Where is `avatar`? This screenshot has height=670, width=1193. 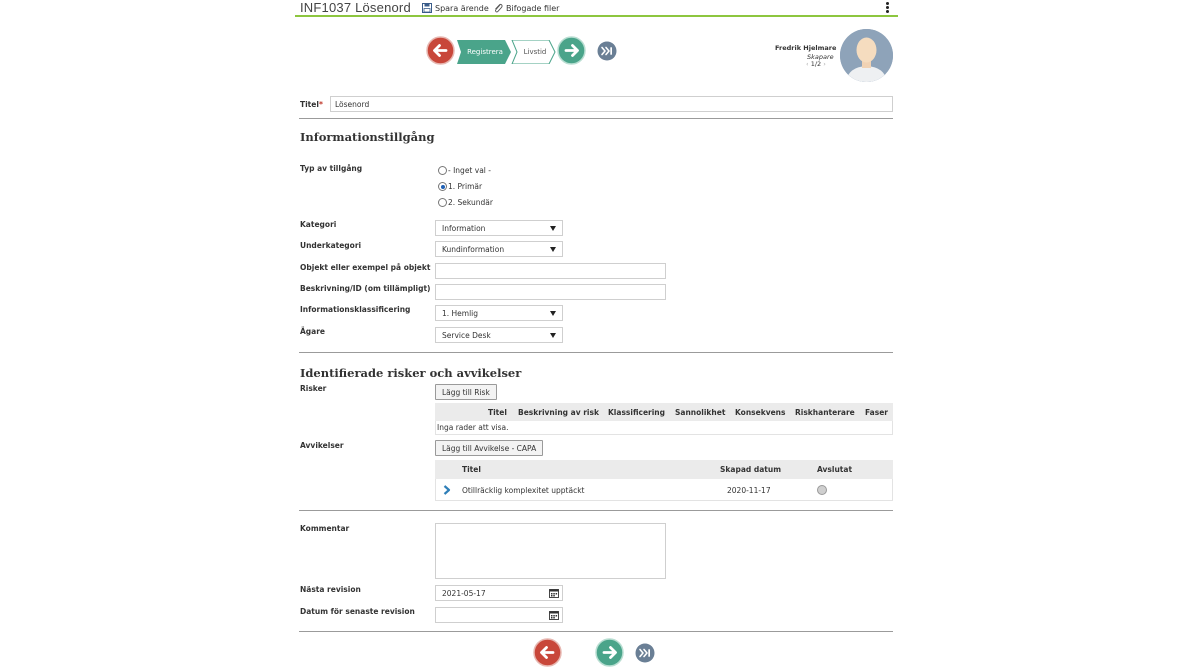 avatar is located at coordinates (866, 55).